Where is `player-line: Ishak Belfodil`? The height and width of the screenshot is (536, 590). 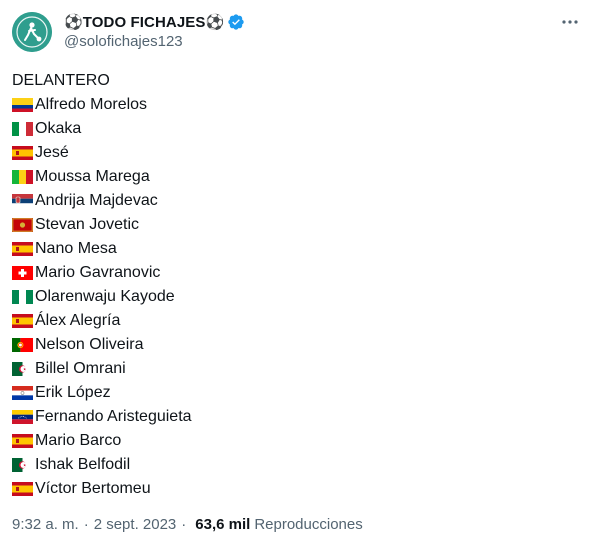 player-line: Ishak Belfodil is located at coordinates (292, 465).